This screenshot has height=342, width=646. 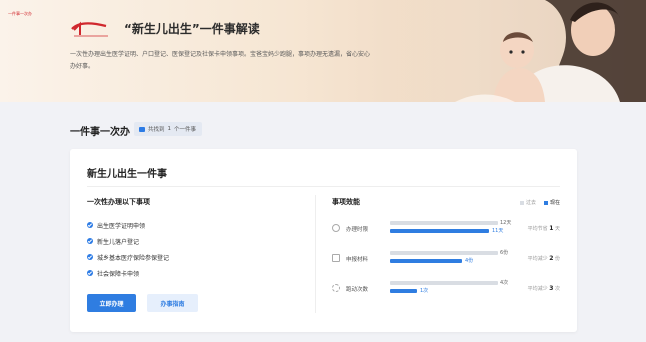 I want to click on legend-now: 现在, so click(x=551, y=202).